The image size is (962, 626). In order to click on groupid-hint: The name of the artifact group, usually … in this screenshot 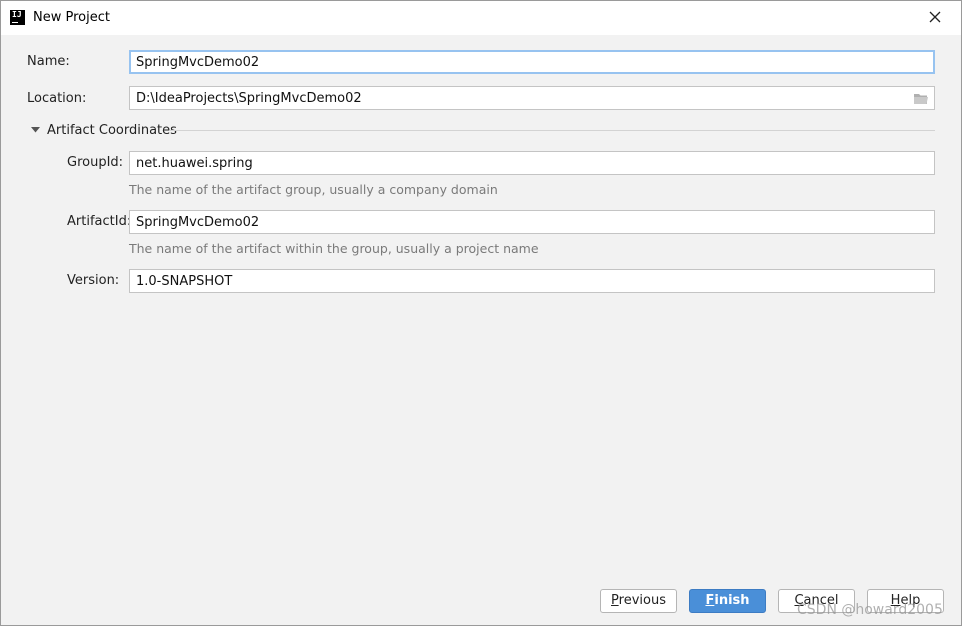, I will do `click(313, 189)`.